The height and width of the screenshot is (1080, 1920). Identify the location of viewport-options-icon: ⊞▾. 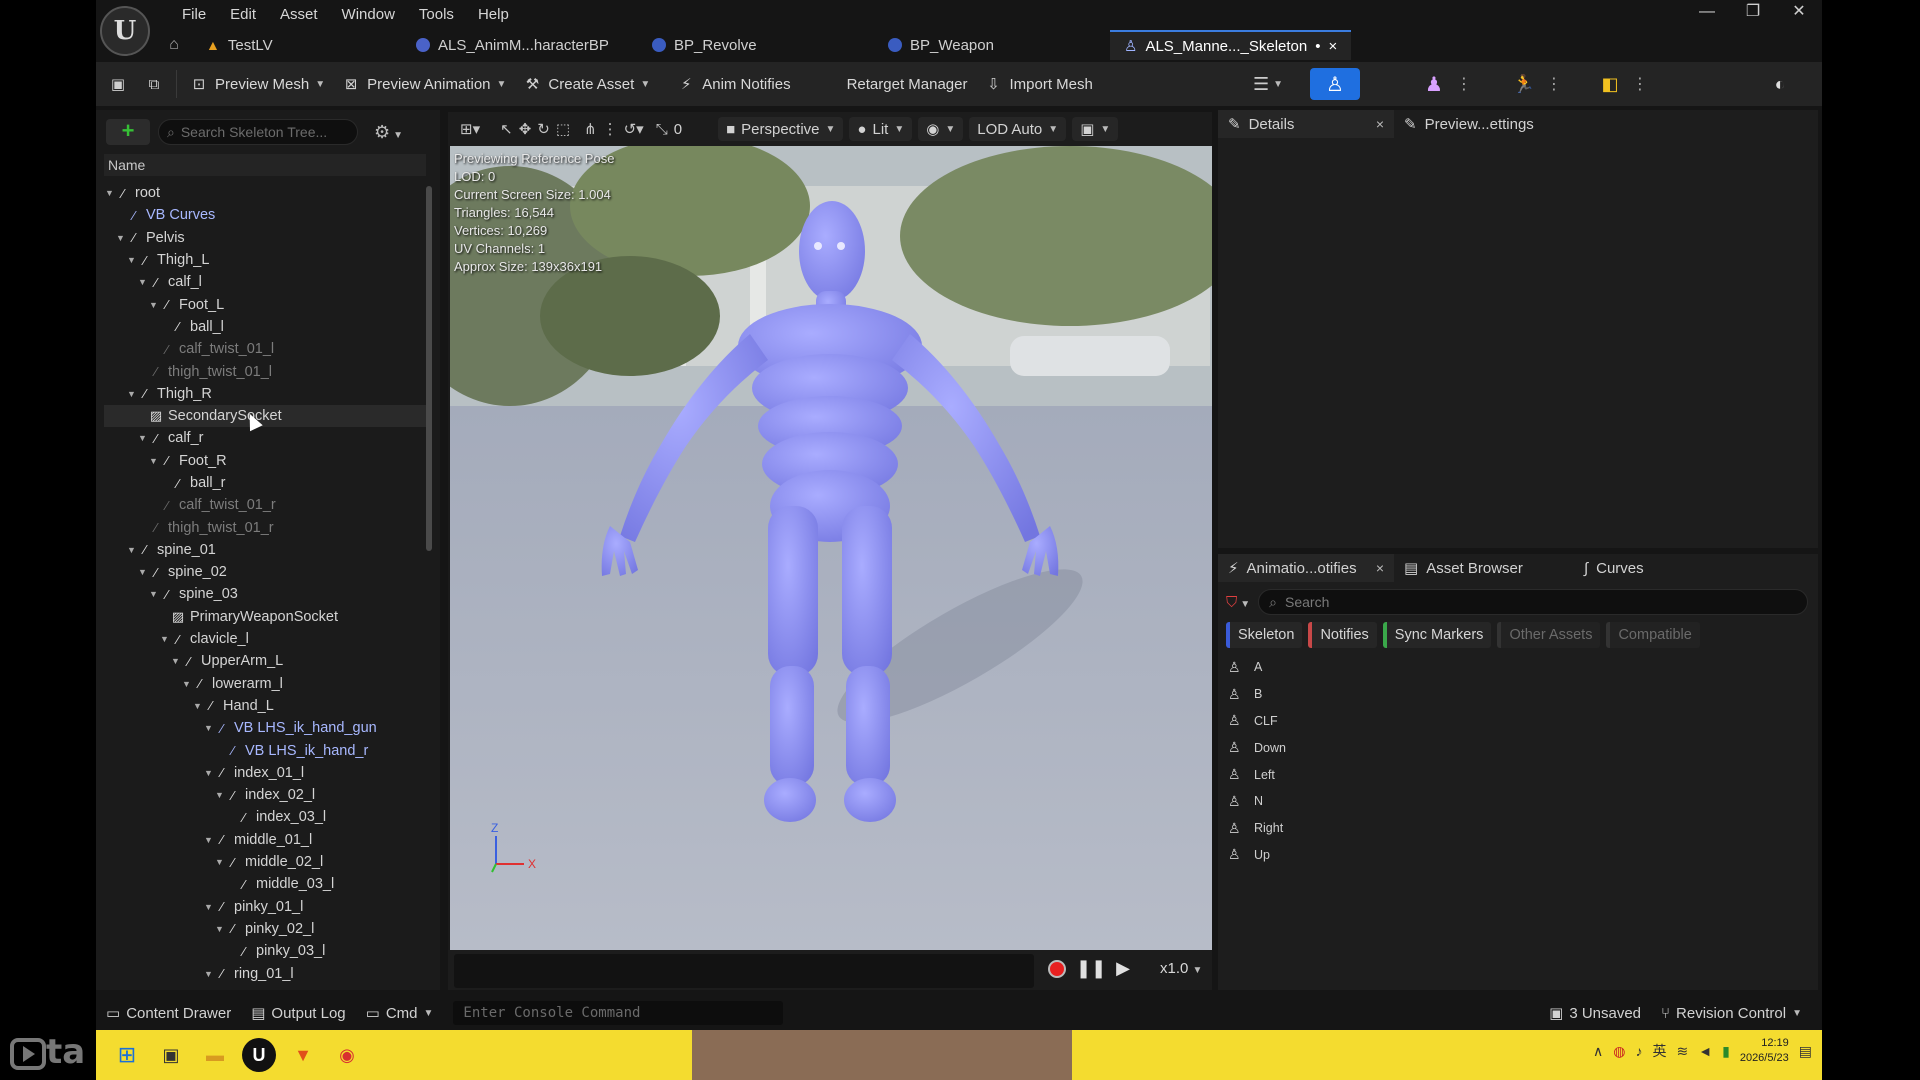
(470, 129).